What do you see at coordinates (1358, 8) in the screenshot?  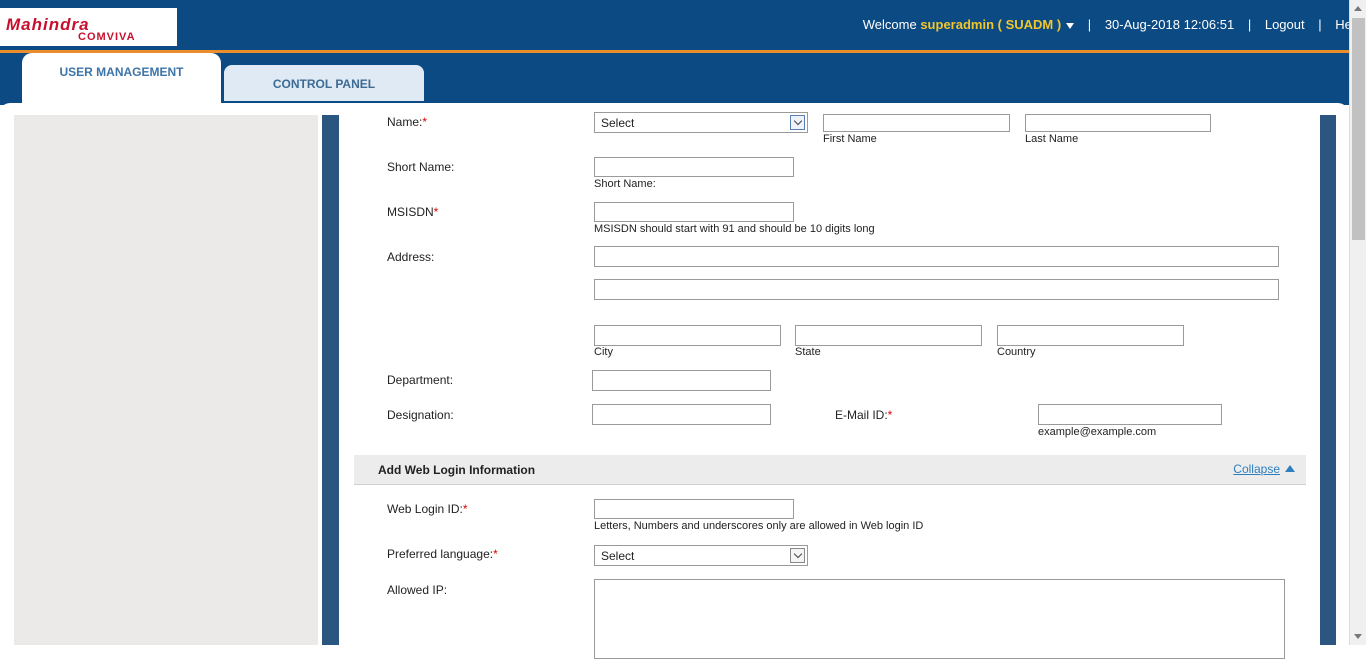 I see `scroll-up-arrow-icon` at bounding box center [1358, 8].